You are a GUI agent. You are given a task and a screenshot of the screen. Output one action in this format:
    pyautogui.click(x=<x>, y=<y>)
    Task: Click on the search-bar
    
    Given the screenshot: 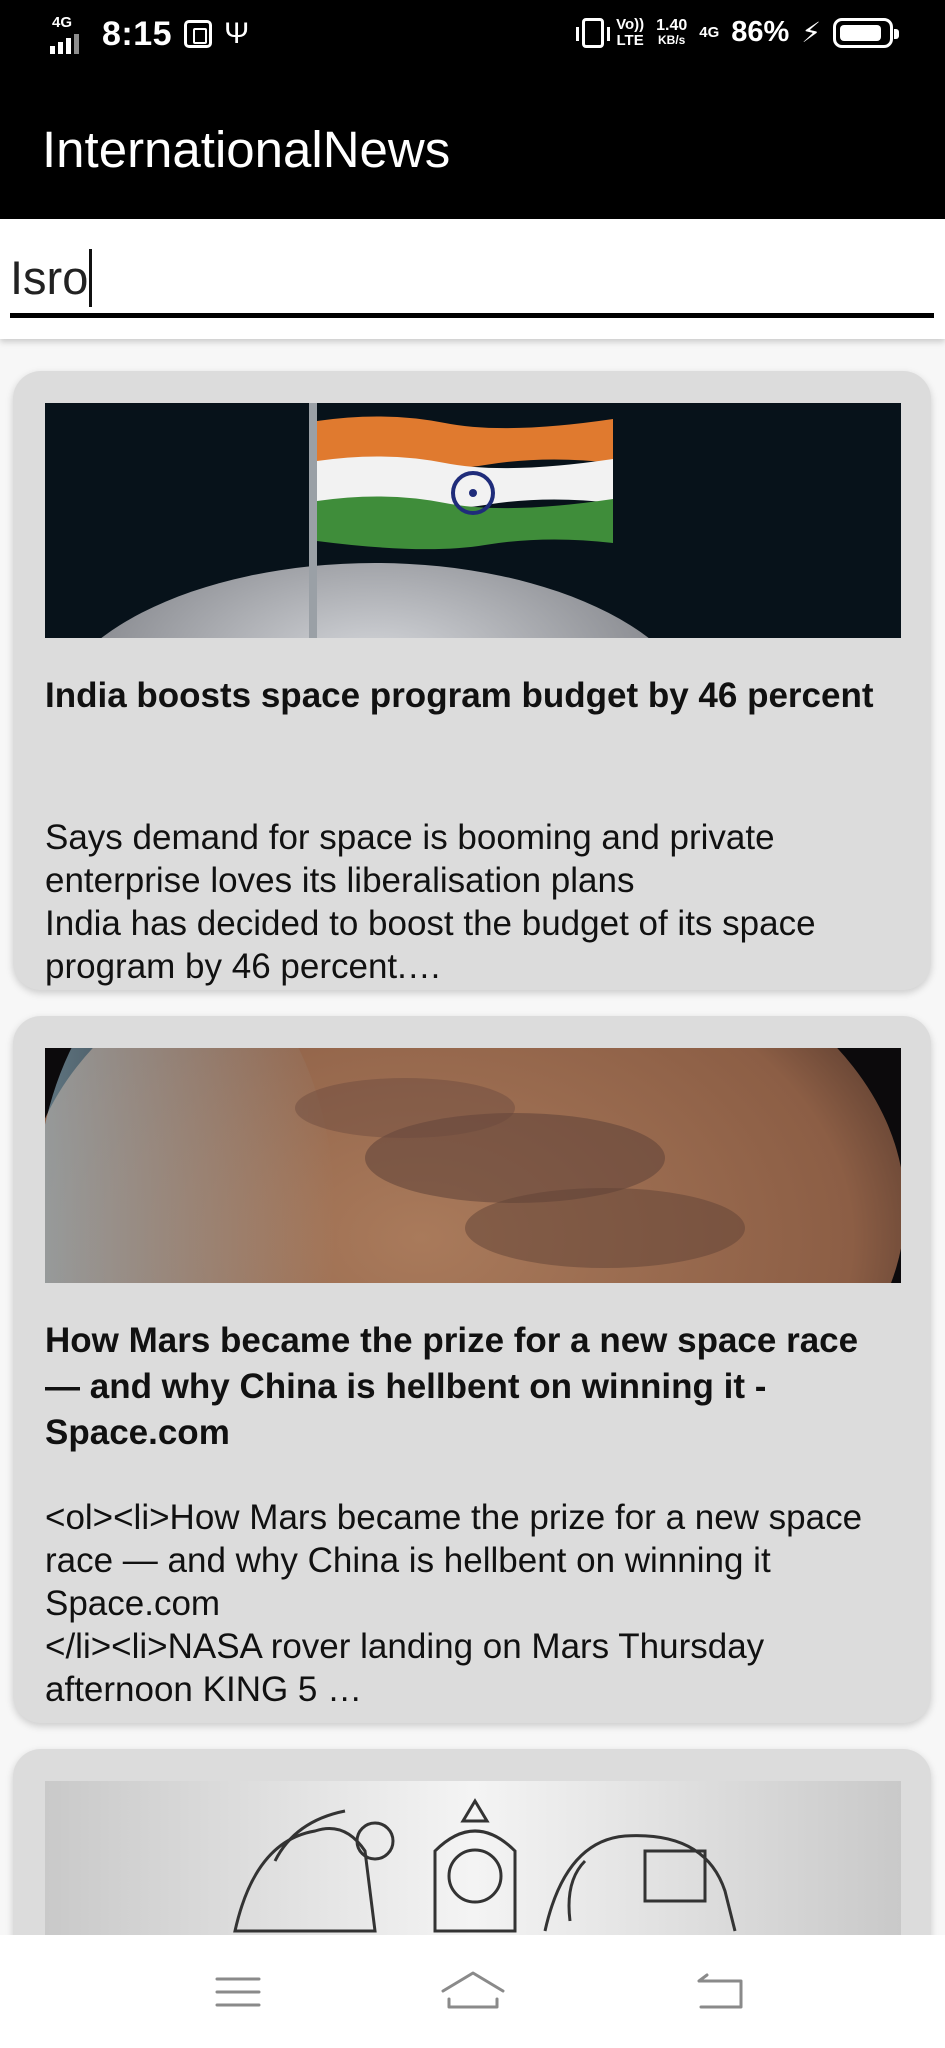 What is the action you would take?
    pyautogui.click(x=472, y=279)
    